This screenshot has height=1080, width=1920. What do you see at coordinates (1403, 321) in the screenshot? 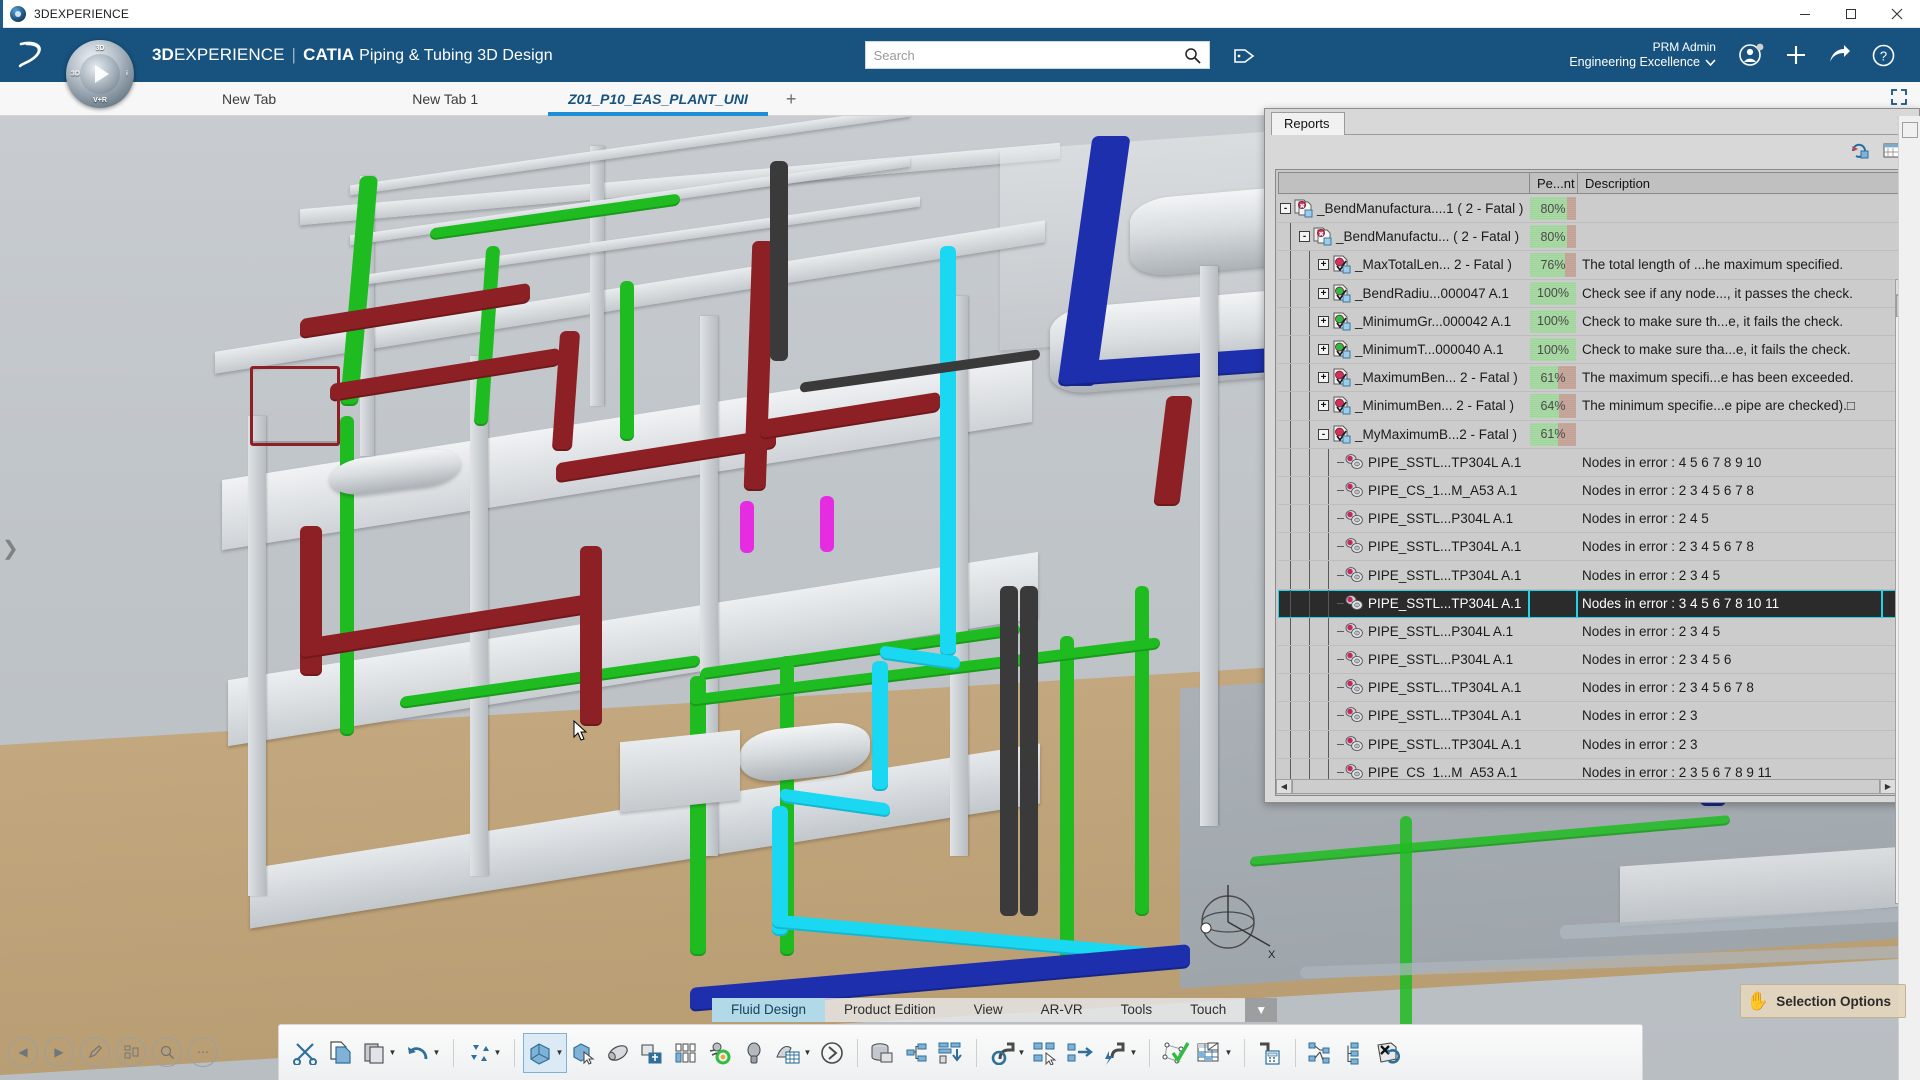
I see `cell-name: + _MinimumGr...000042 A.1` at bounding box center [1403, 321].